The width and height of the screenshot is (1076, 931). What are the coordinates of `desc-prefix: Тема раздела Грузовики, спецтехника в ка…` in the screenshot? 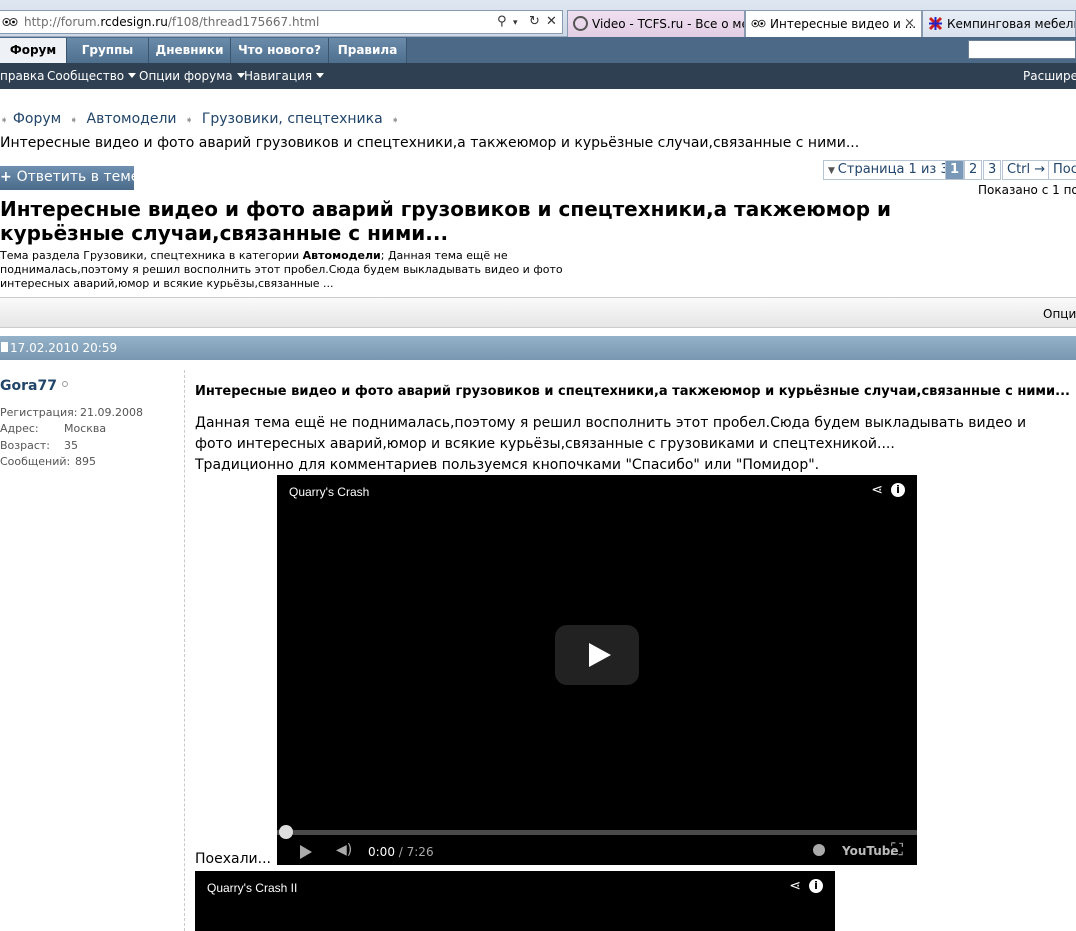 It's located at (151, 255).